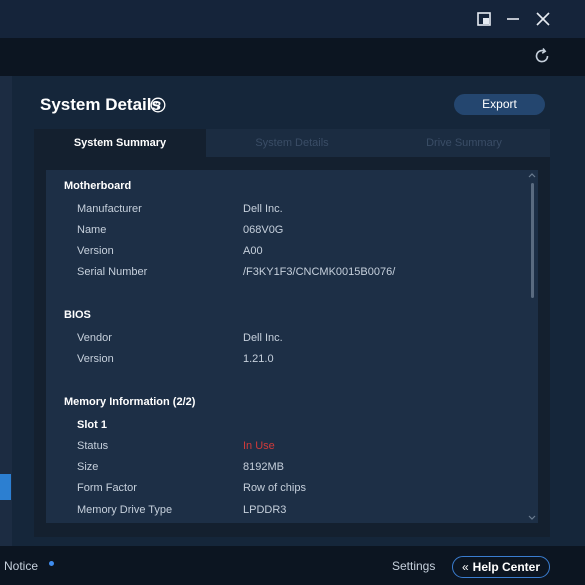 This screenshot has height=585, width=585. I want to click on notification-dot, so click(51, 563).